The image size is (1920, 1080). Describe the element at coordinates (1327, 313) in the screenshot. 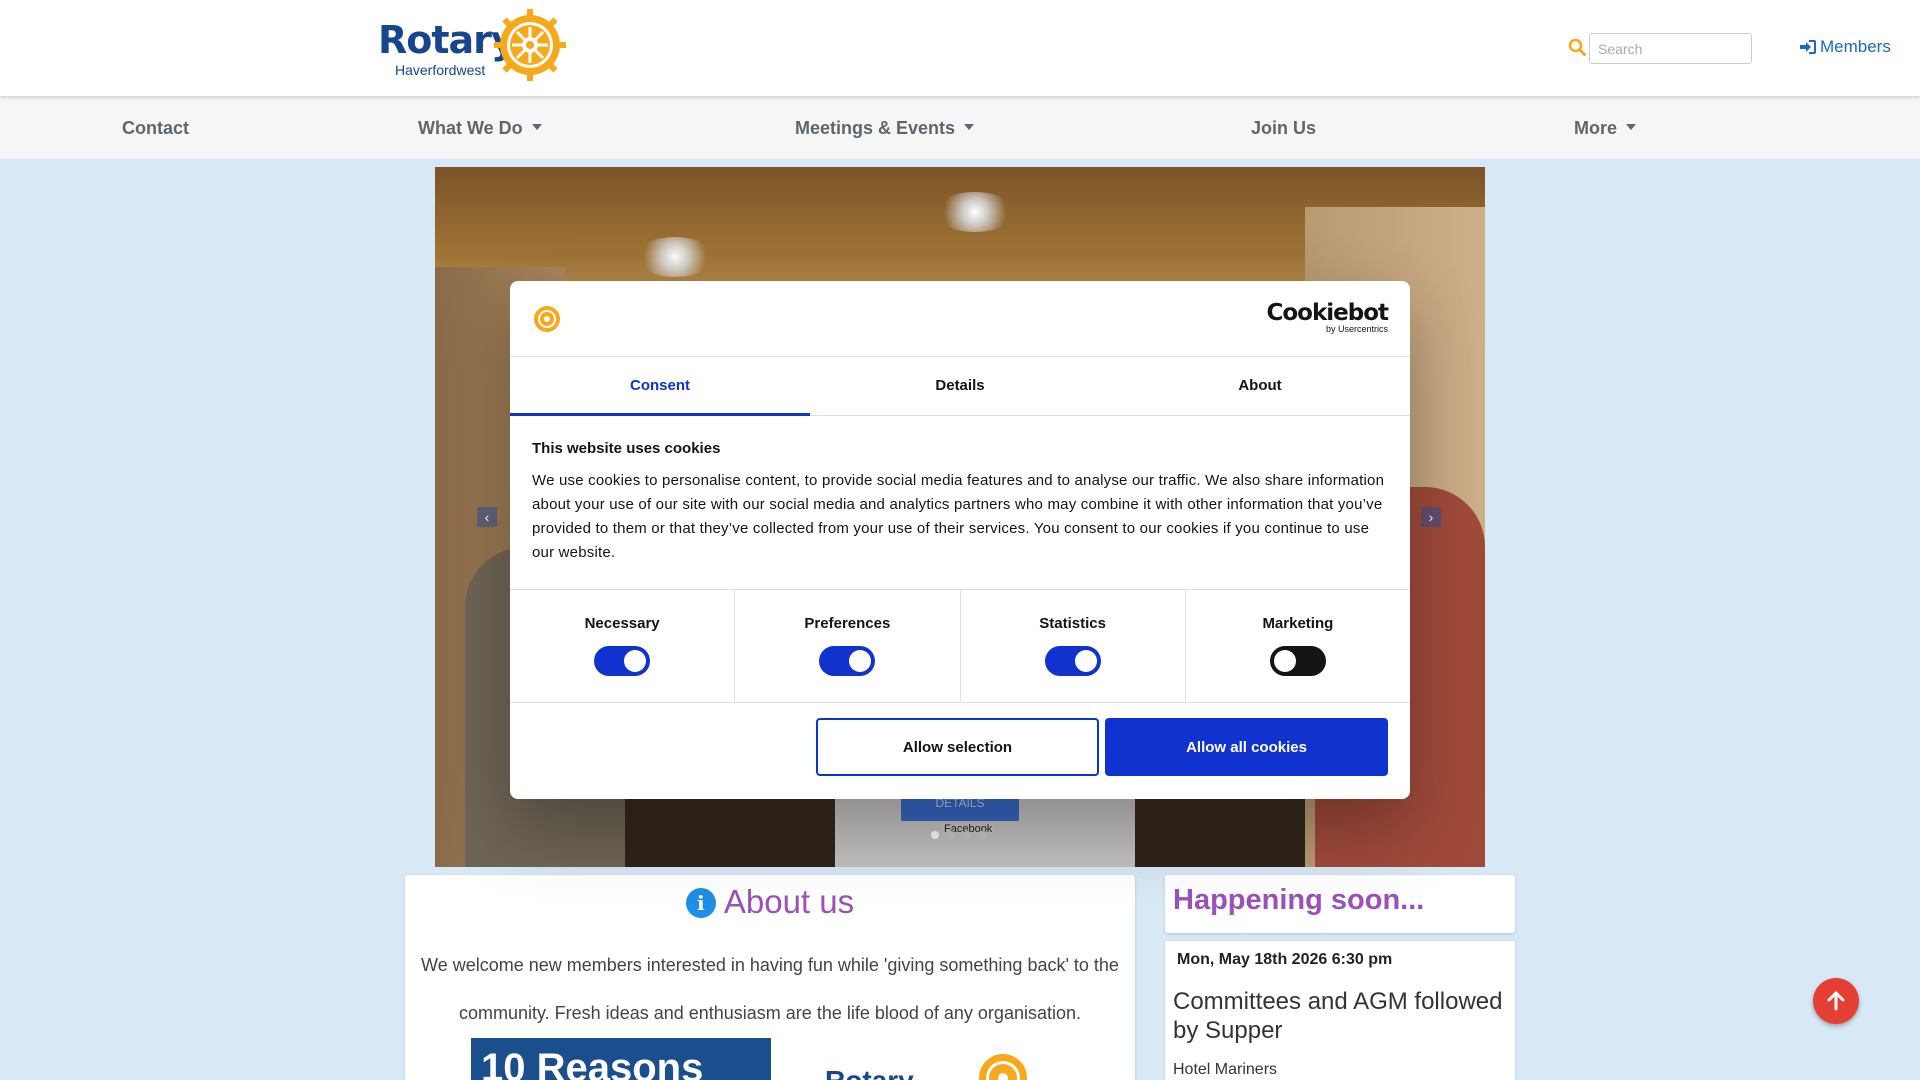

I see `cookiebot-logo-main: Cookiebot` at that location.